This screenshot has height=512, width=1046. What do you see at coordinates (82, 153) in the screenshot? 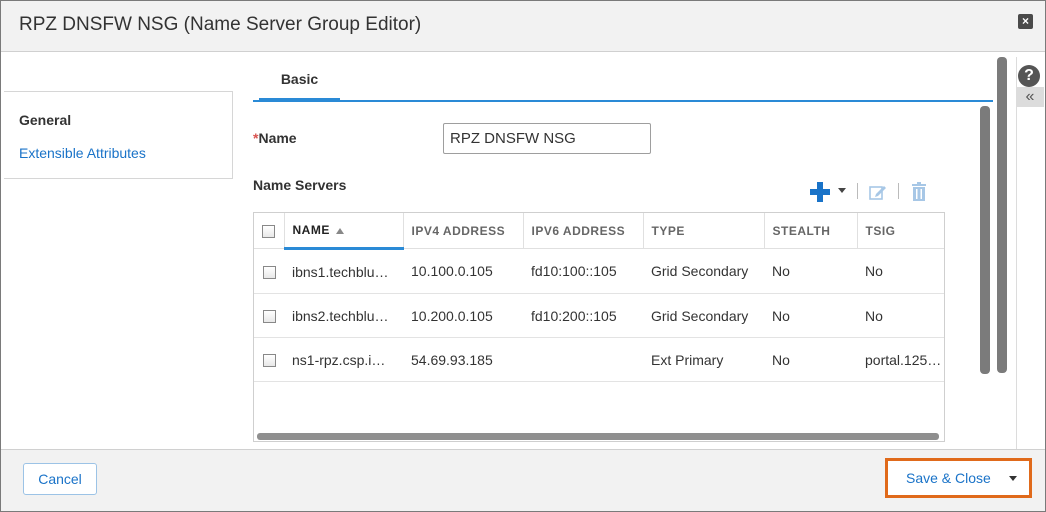
I see `nav-item-extensible-attributes: Extensible Attributes` at bounding box center [82, 153].